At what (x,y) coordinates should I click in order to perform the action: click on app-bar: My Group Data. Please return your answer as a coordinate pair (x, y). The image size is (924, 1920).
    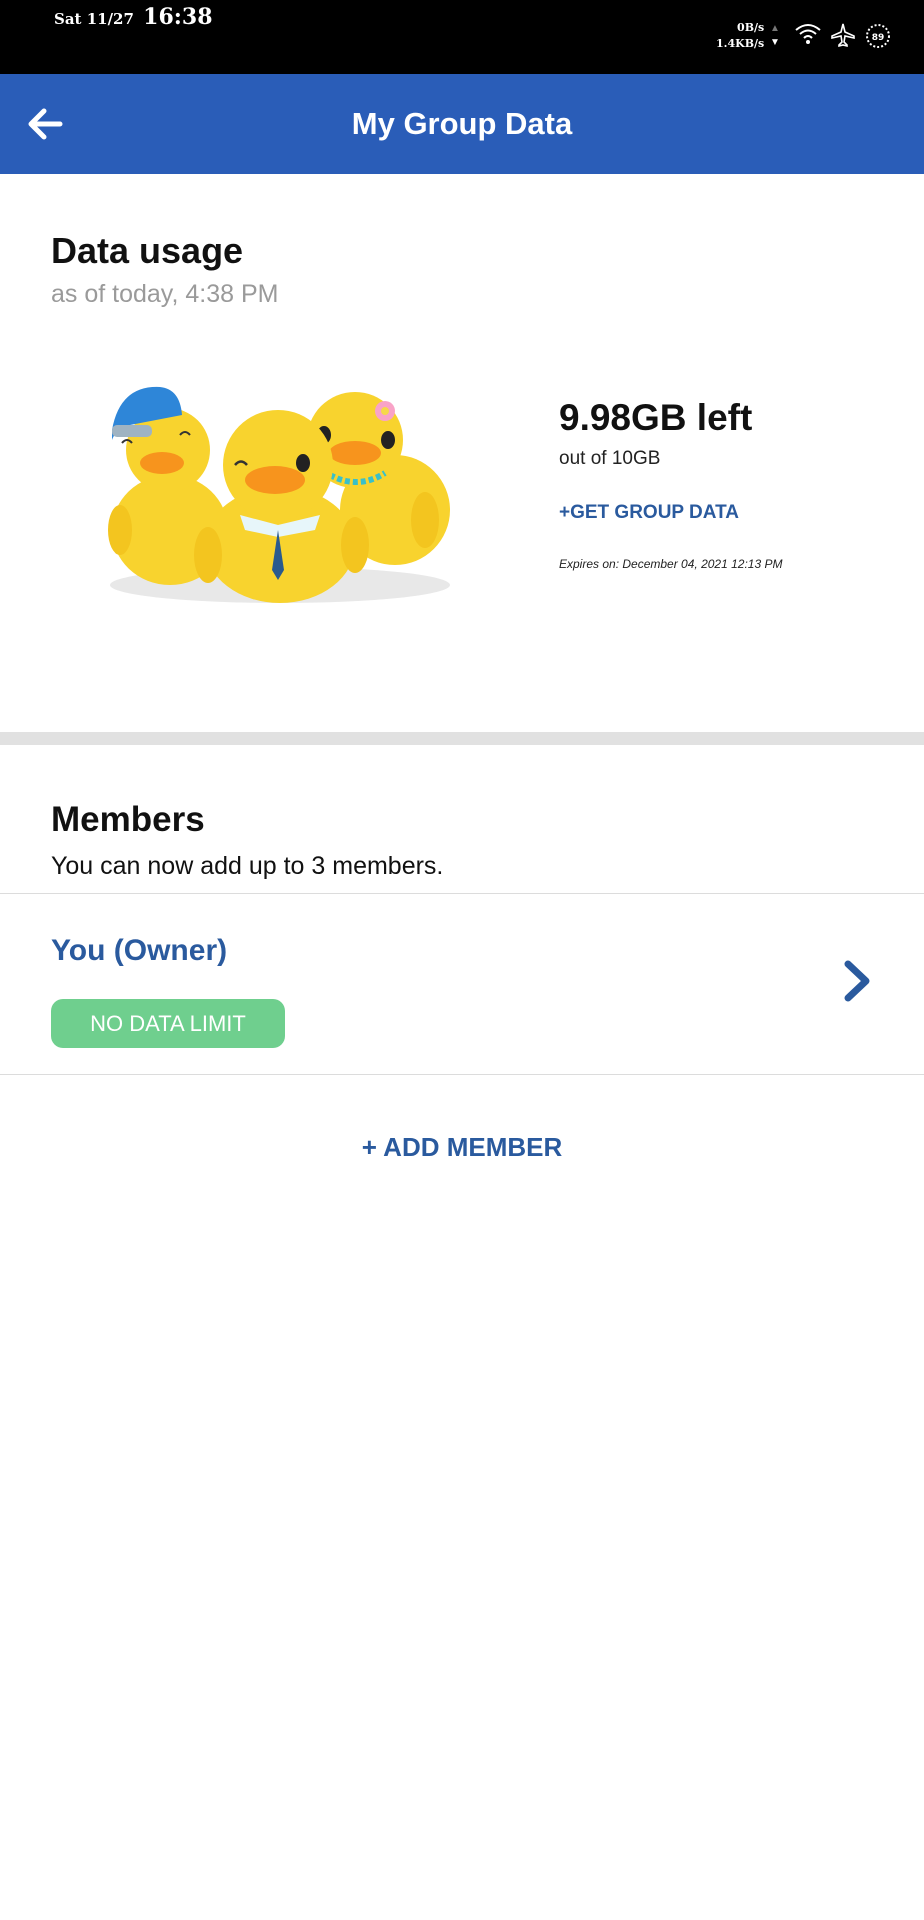
    Looking at the image, I should click on (462, 124).